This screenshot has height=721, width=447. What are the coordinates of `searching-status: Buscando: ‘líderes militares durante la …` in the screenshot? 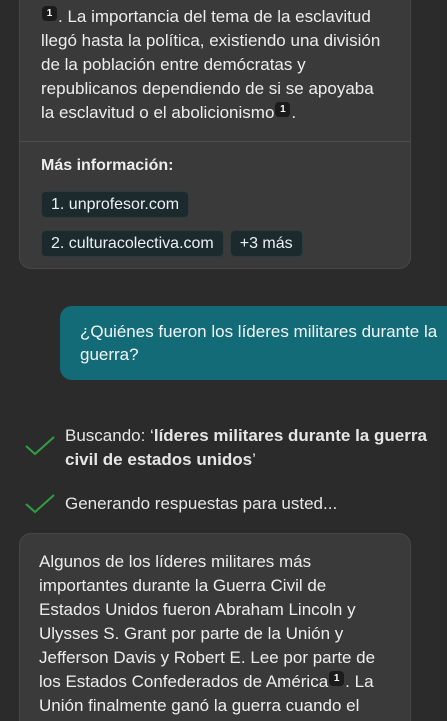 It's located at (229, 448).